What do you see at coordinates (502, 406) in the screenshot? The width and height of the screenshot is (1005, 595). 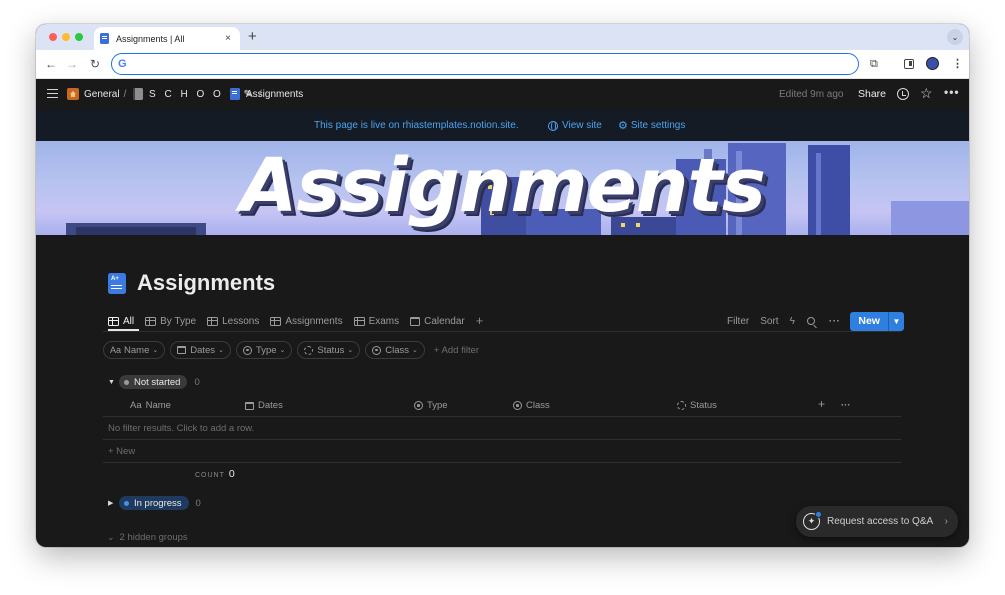 I see `table-header-row: Aa Name Dates Type Class Status + ···` at bounding box center [502, 406].